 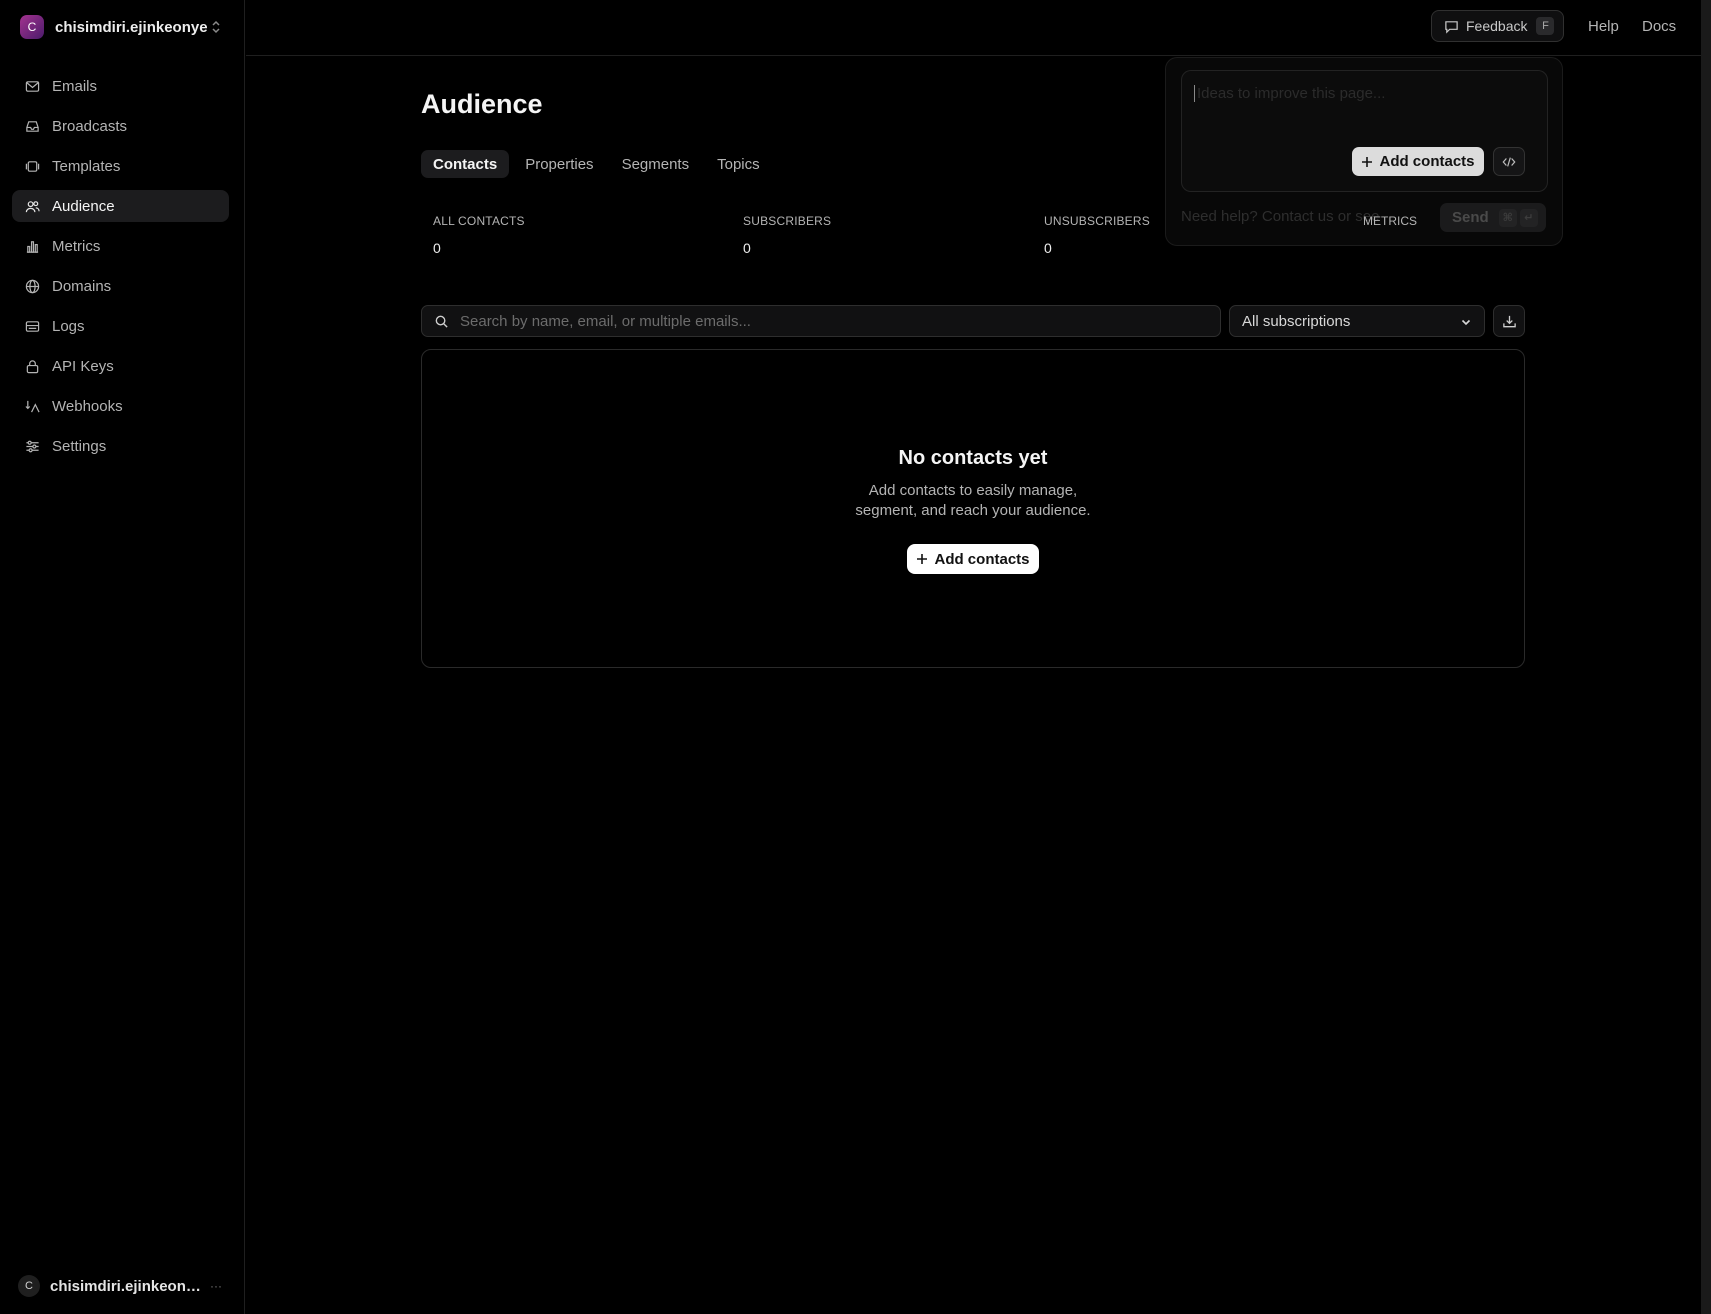 I want to click on sidebar-item-label: Broadcasts, so click(x=90, y=126).